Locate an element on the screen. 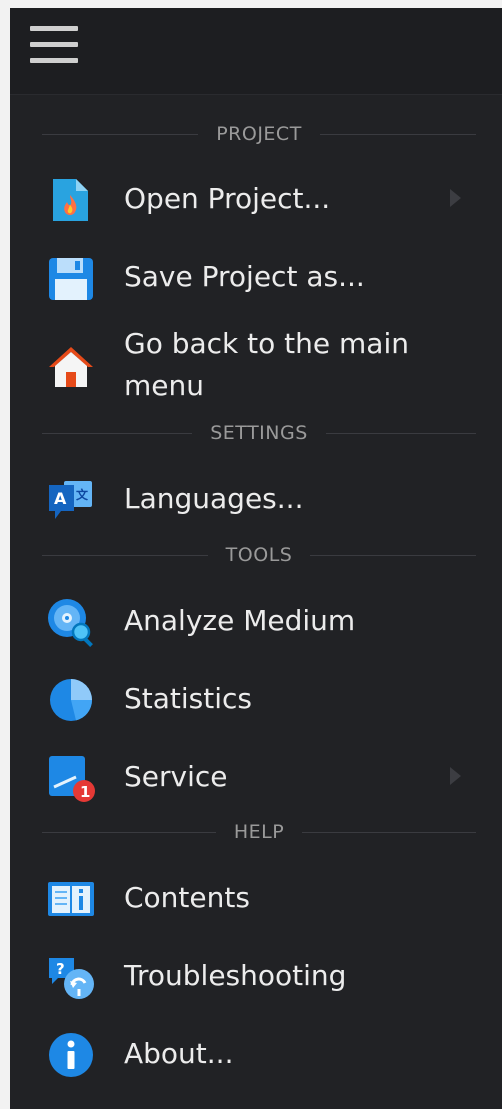 The height and width of the screenshot is (1109, 502). section-title: HELP is located at coordinates (259, 832).